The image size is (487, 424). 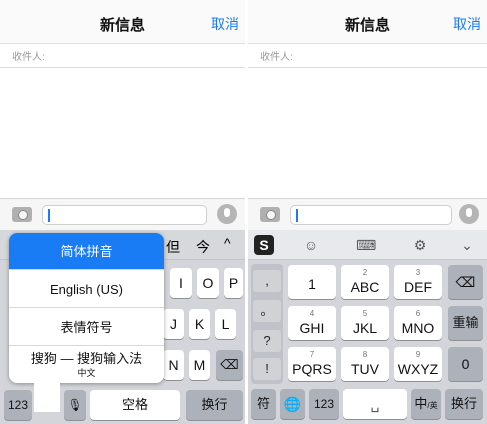 I want to click on globe-icon: 🌐, so click(x=292, y=404).